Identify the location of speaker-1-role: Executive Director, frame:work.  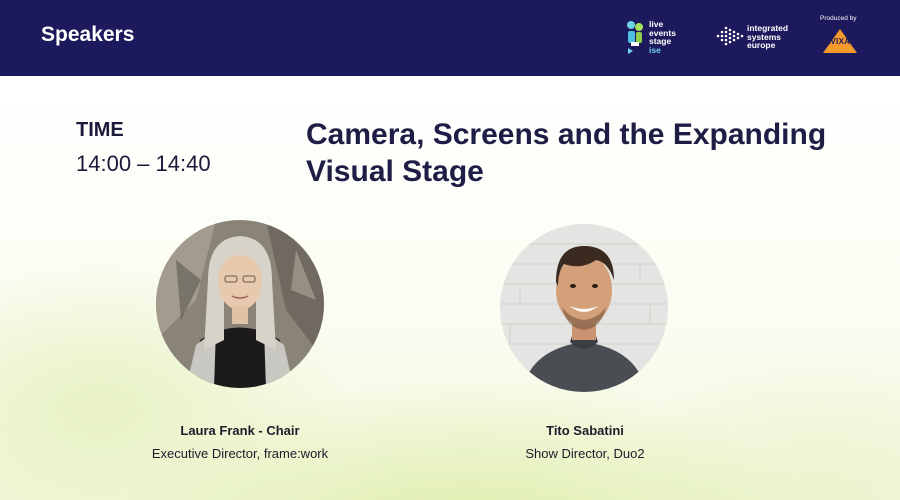
(240, 453).